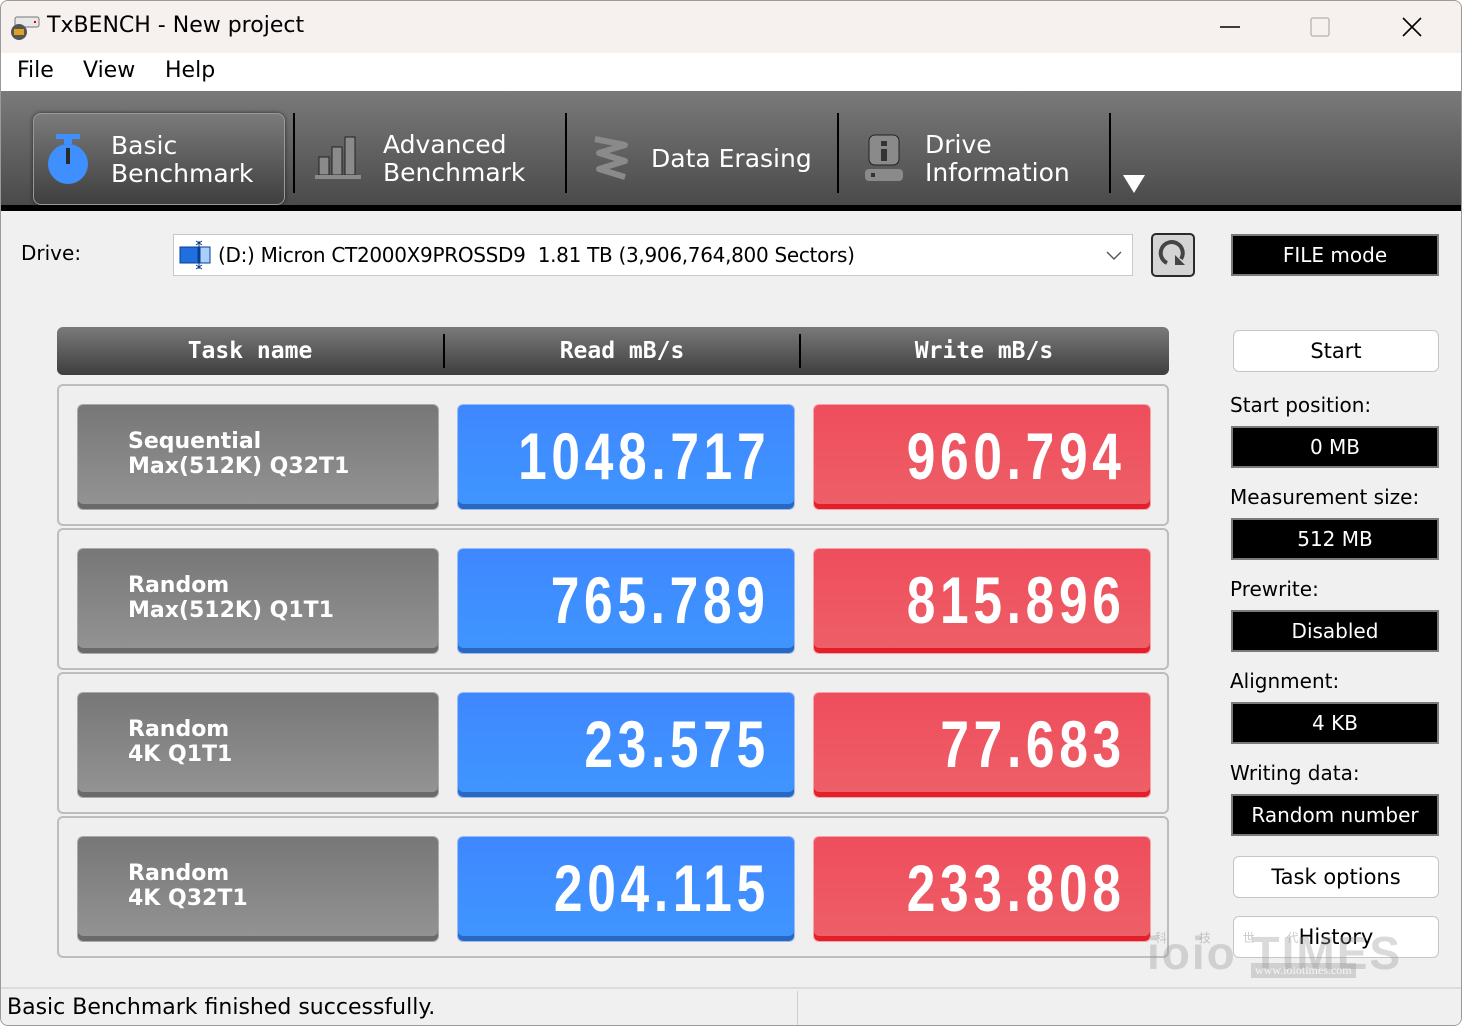 The width and height of the screenshot is (1462, 1026). What do you see at coordinates (188, 898) in the screenshot?
I see `task-name-line2: 4K Q32T1` at bounding box center [188, 898].